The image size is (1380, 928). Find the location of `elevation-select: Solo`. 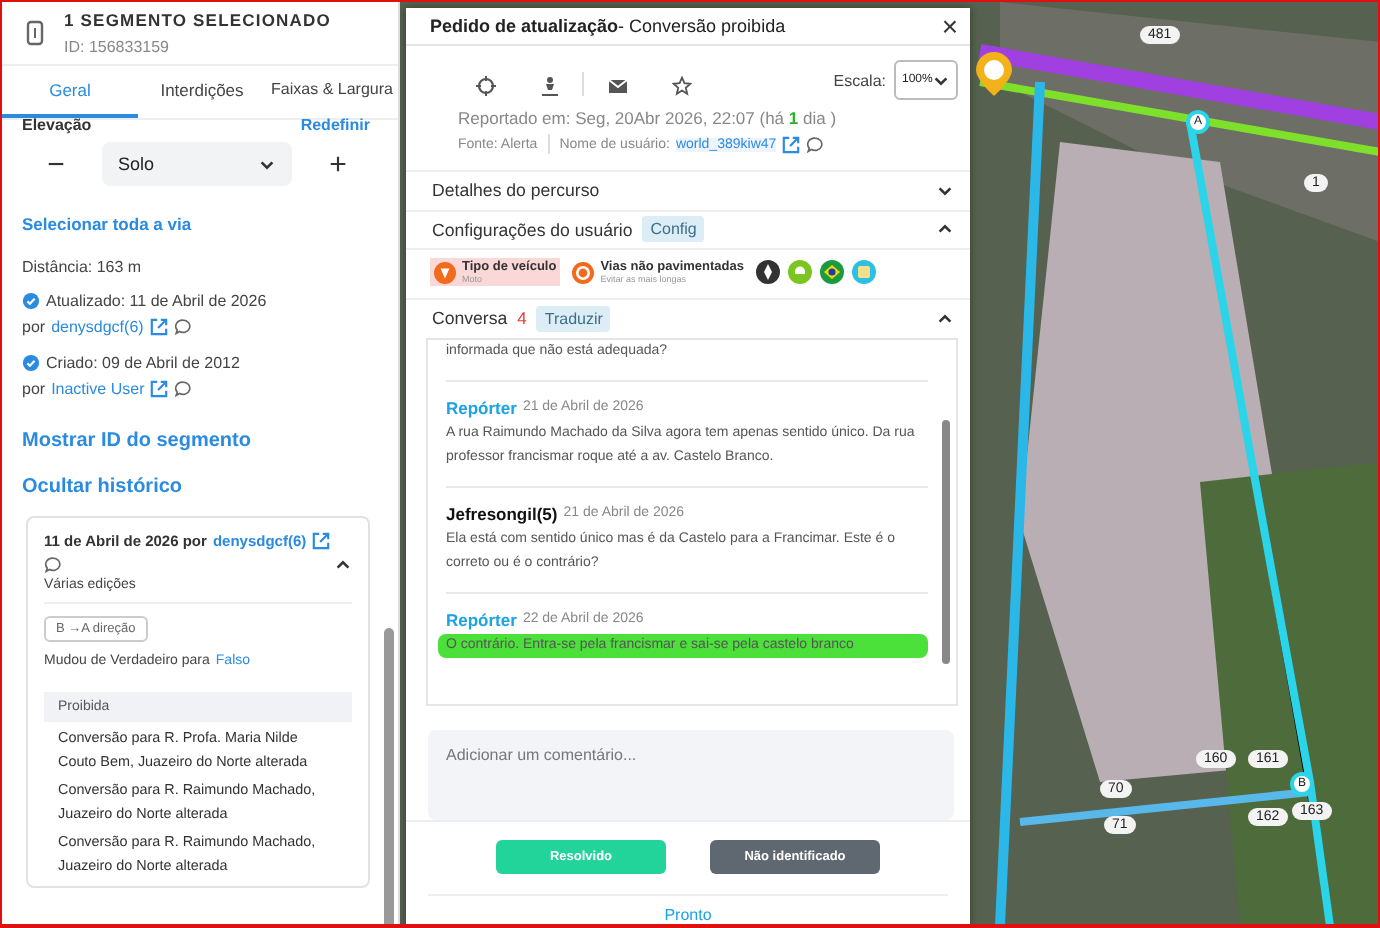

elevation-select: Solo is located at coordinates (197, 164).